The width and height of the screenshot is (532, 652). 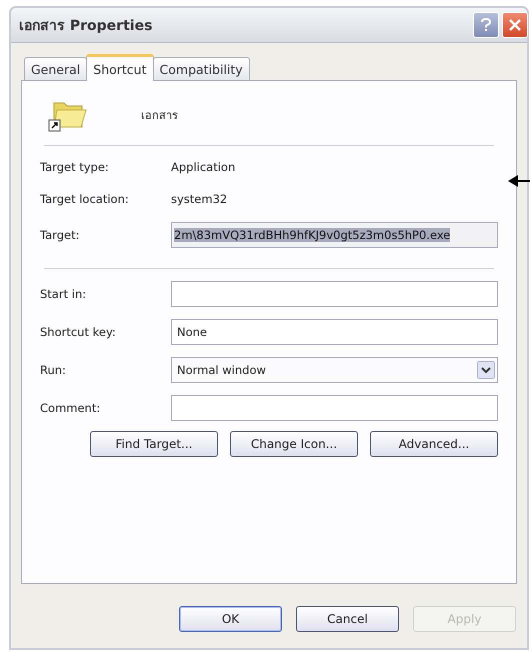 What do you see at coordinates (71, 408) in the screenshot?
I see `field-label: Comment:` at bounding box center [71, 408].